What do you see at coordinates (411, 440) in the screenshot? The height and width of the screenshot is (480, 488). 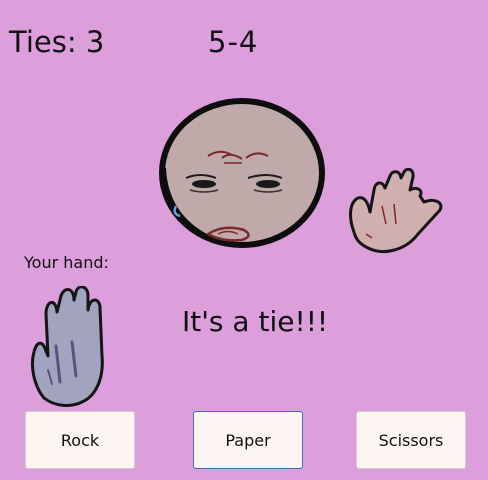 I see `scissors-button: Scissors` at bounding box center [411, 440].